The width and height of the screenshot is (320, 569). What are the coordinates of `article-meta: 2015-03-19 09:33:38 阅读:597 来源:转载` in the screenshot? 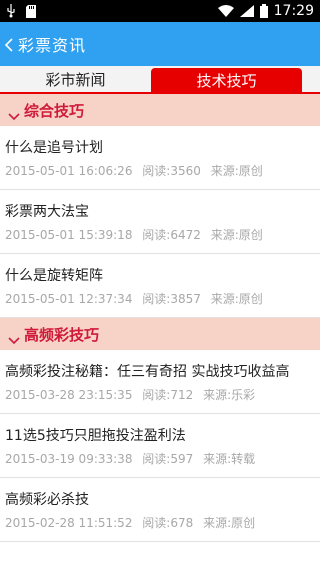 It's located at (162, 458).